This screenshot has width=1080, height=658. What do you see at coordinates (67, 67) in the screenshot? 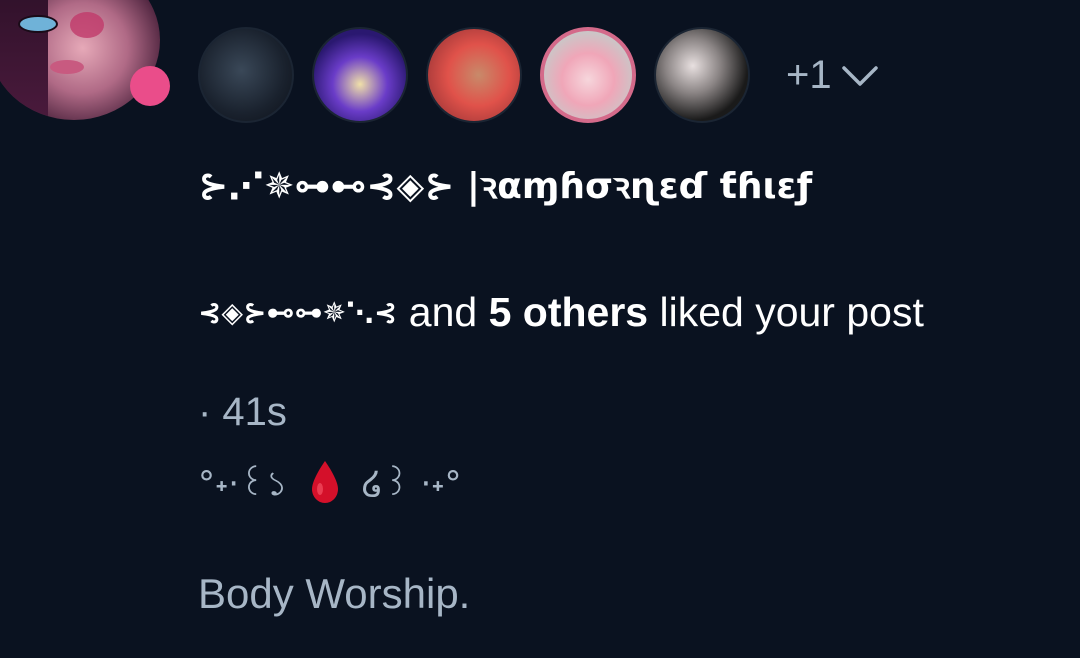
I see `avatar-lips` at bounding box center [67, 67].